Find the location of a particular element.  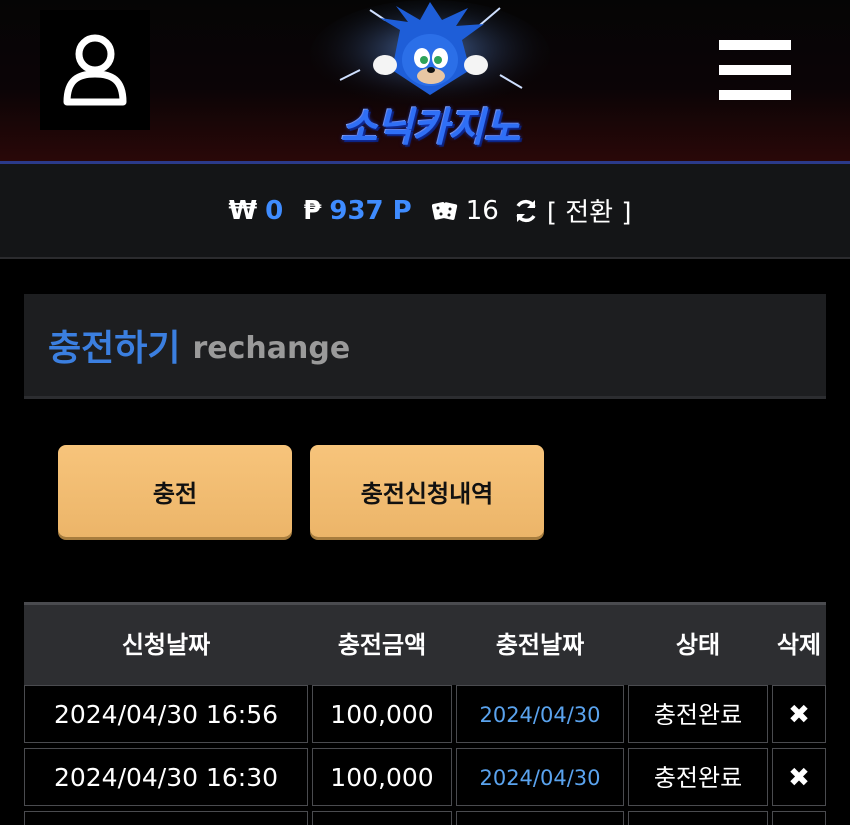

sonic-mascot-icon is located at coordinates (430, 55).